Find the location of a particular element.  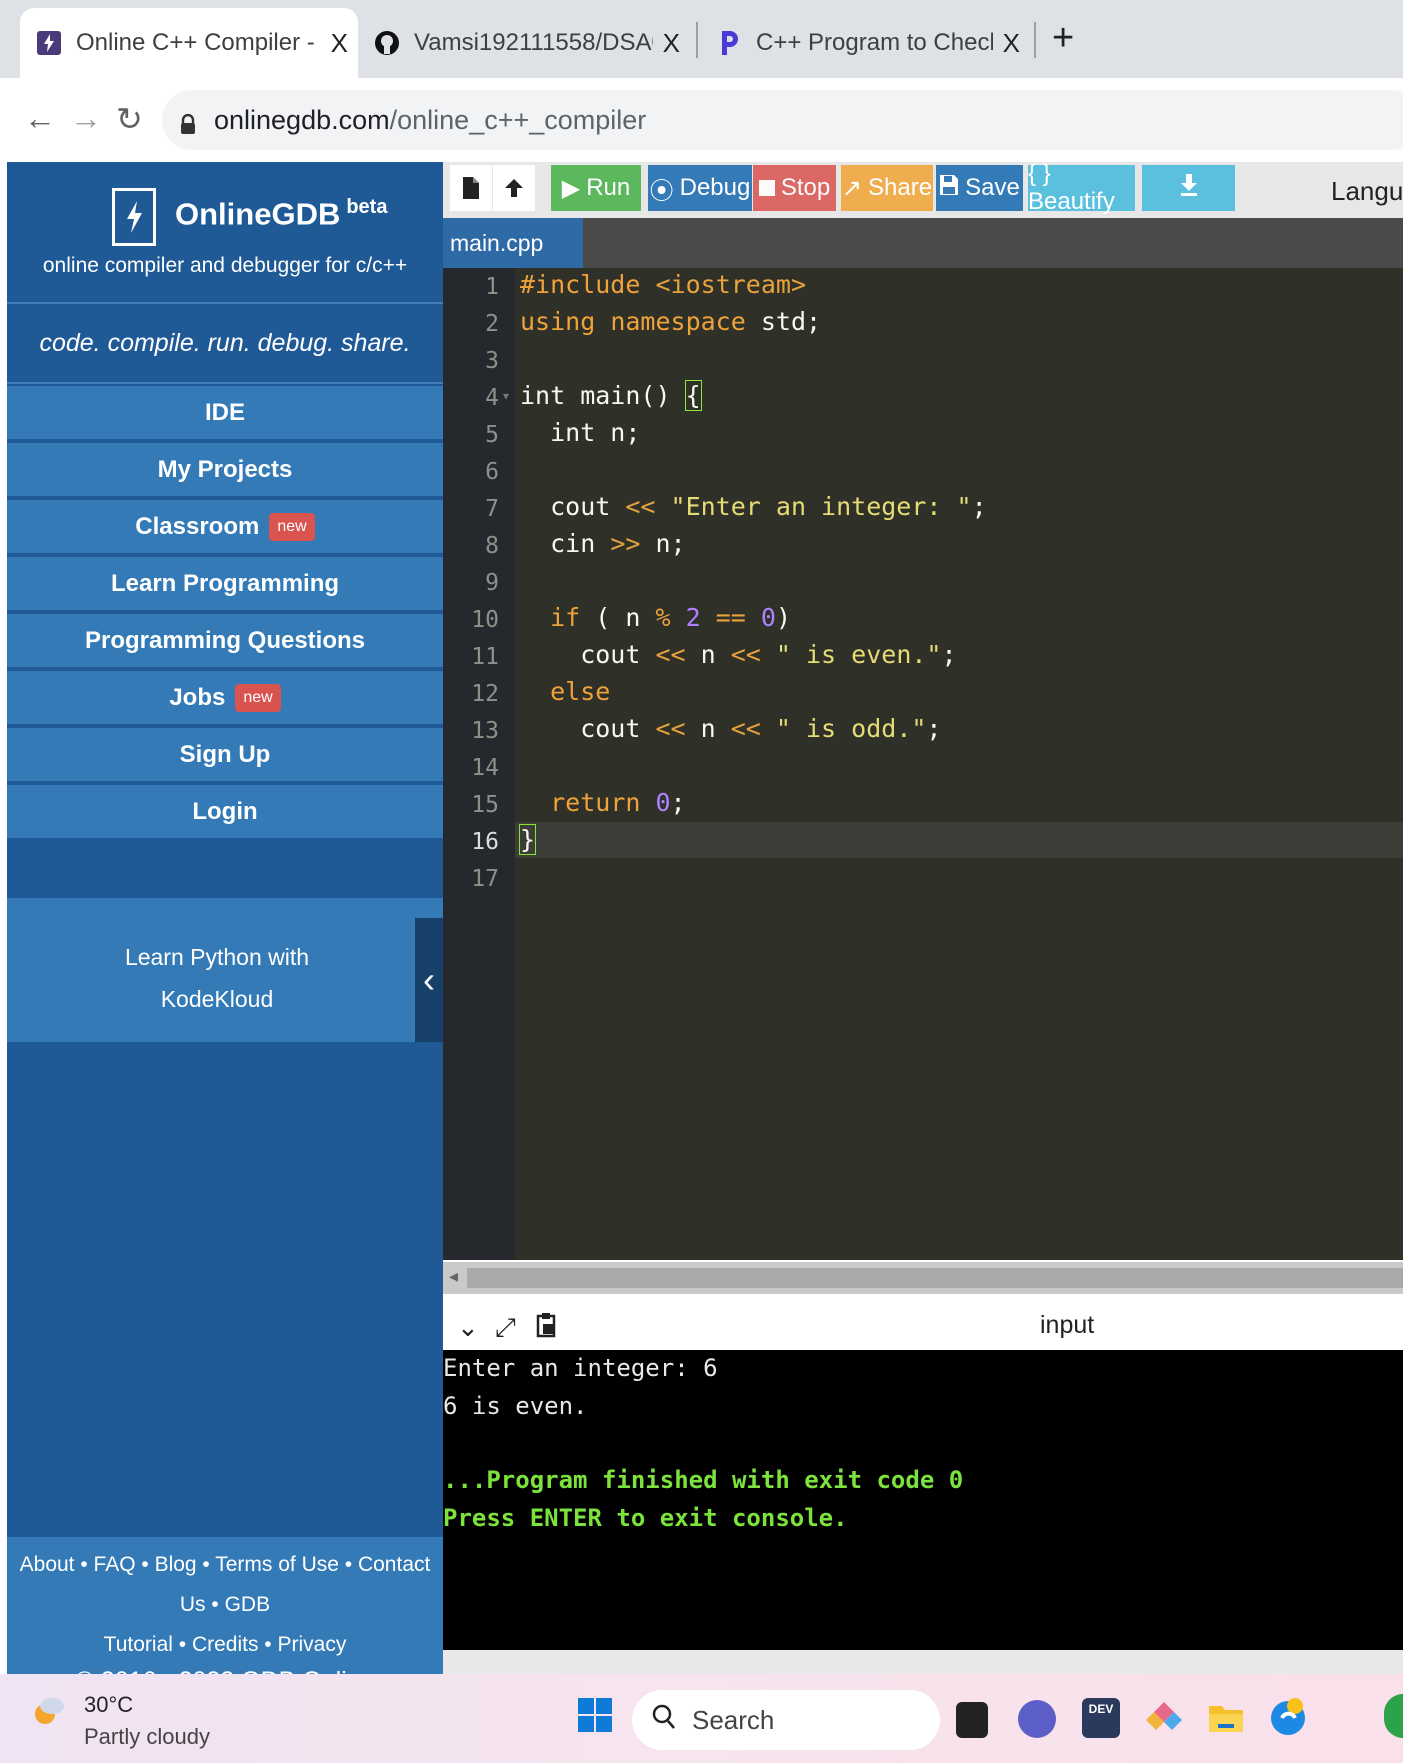

chrome-browser-icon is located at coordinates (1393, 1716).